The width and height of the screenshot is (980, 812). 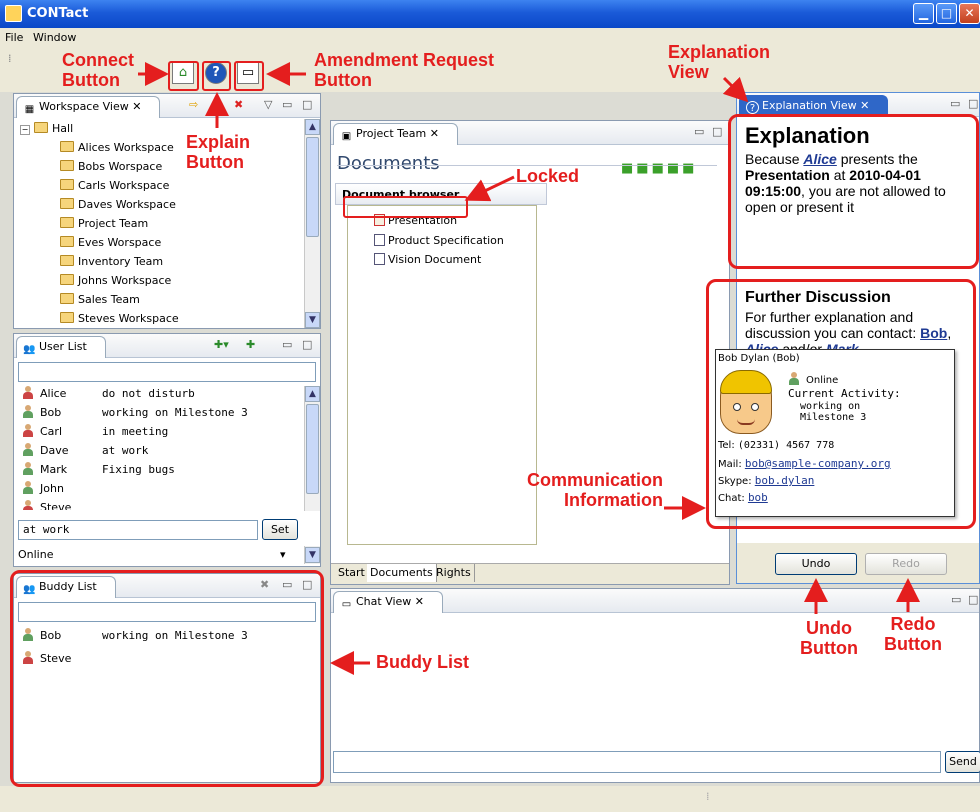 What do you see at coordinates (167, 346) in the screenshot?
I see `user-list-header: 👥 User List ✚▾ ✚ ▭ □` at bounding box center [167, 346].